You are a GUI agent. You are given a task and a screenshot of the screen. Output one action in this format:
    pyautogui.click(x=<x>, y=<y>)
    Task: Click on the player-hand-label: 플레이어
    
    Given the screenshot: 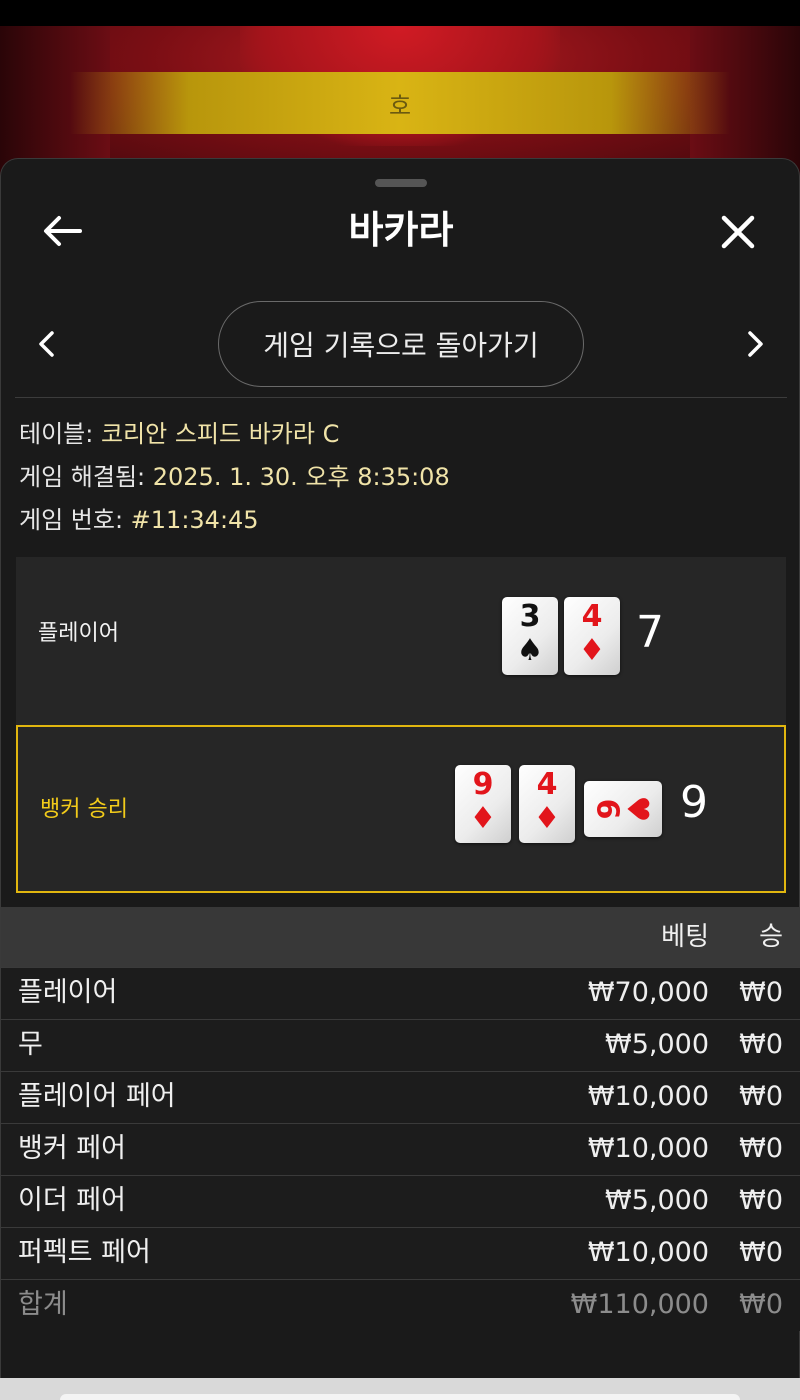 What is the action you would take?
    pyautogui.click(x=78, y=633)
    